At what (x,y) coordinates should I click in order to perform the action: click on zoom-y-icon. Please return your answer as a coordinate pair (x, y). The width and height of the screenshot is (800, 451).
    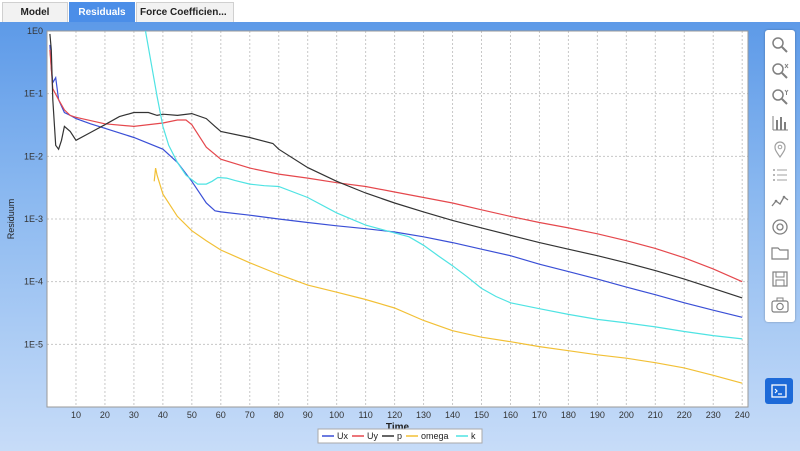
    Looking at the image, I should click on (780, 97).